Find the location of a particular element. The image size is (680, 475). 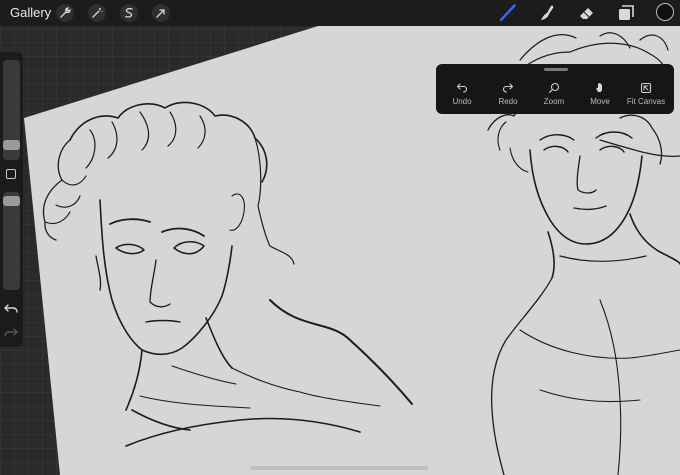

brush-opacity-slider is located at coordinates (11, 241).